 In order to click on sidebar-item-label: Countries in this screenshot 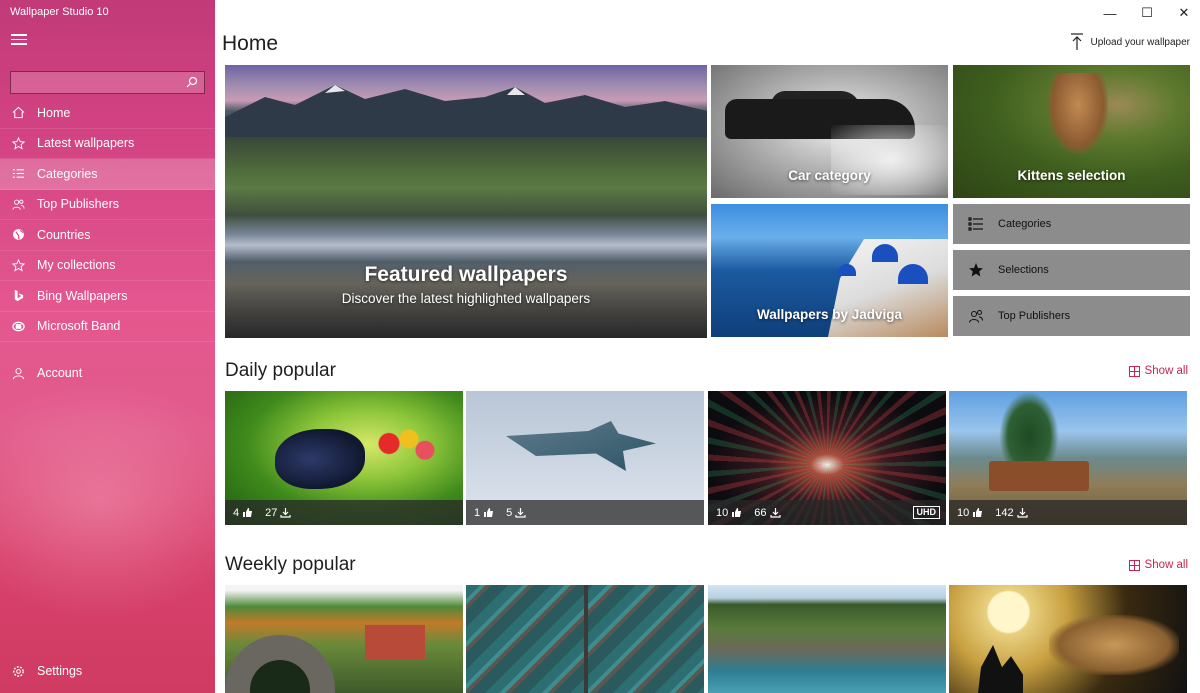, I will do `click(64, 234)`.